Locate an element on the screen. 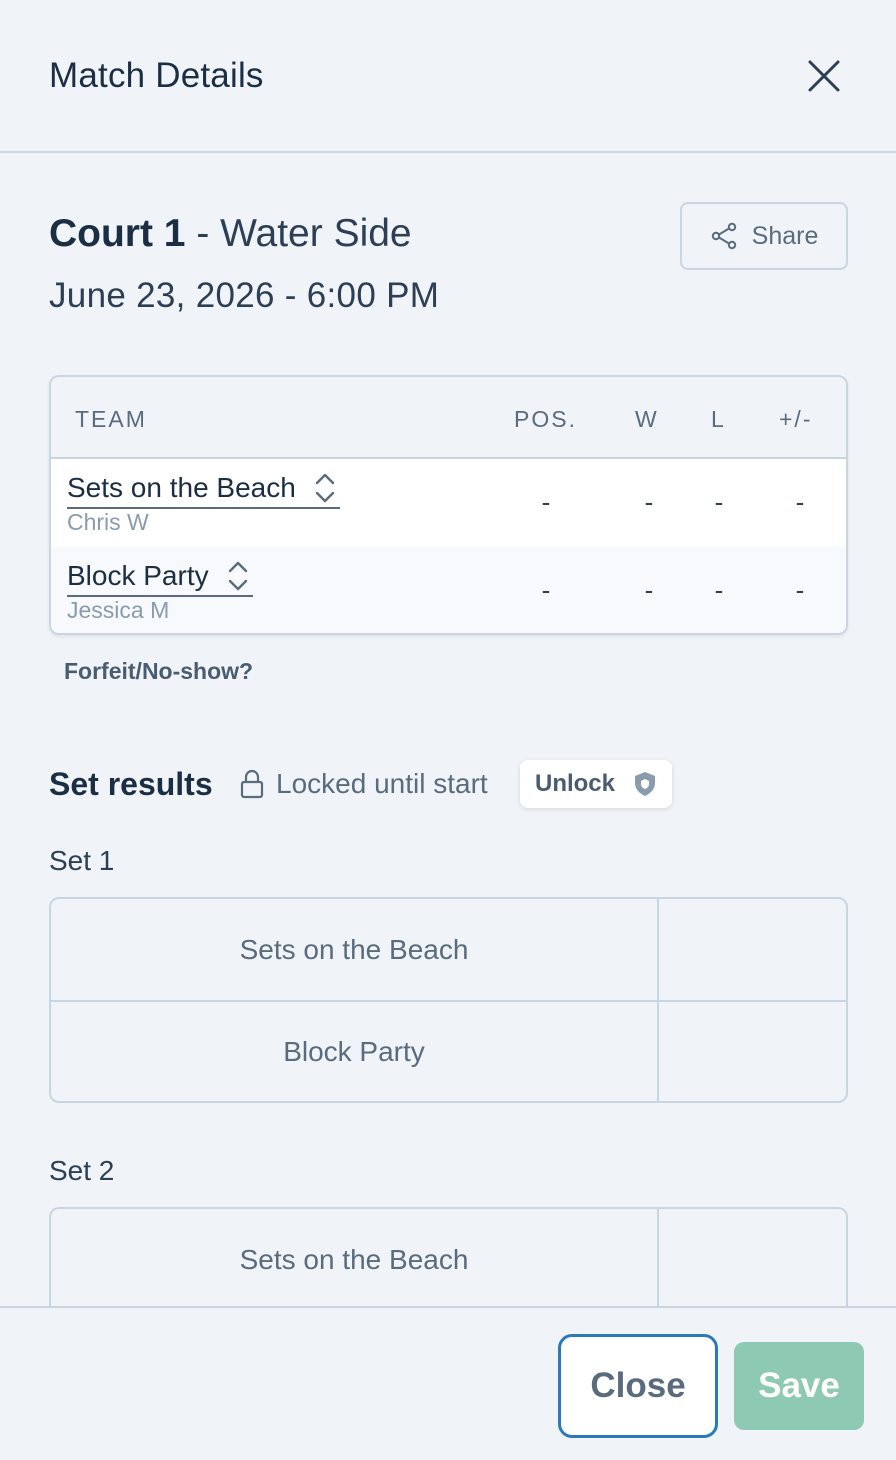 The width and height of the screenshot is (896, 1460). modal-footer: Close Save is located at coordinates (448, 1383).